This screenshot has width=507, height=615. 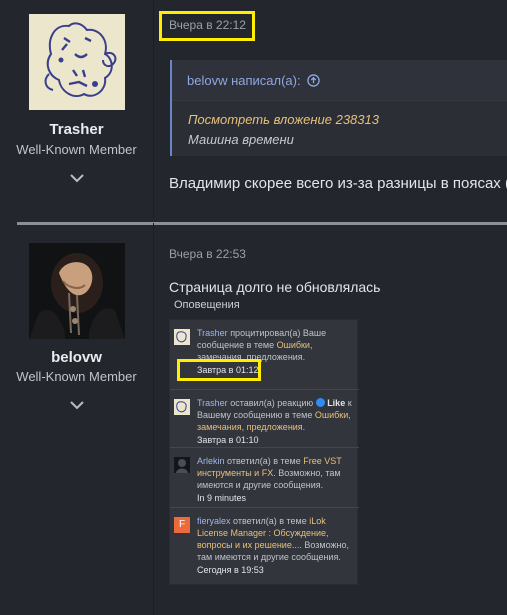 What do you see at coordinates (241, 139) in the screenshot?
I see `quote-text: Машина времени` at bounding box center [241, 139].